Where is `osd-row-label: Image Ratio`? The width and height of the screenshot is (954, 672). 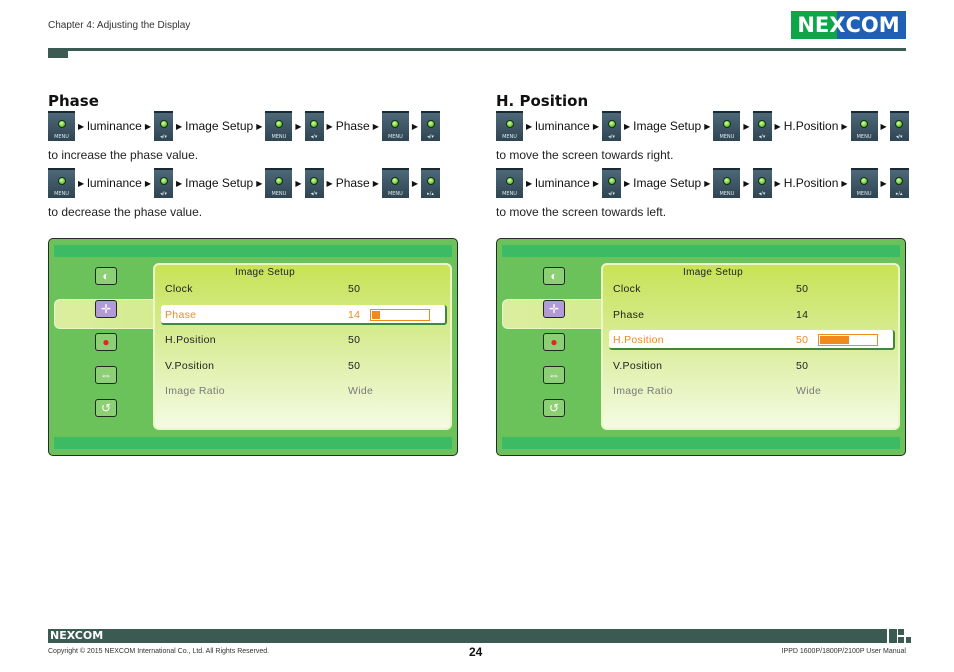
osd-row-label: Image Ratio is located at coordinates (643, 391).